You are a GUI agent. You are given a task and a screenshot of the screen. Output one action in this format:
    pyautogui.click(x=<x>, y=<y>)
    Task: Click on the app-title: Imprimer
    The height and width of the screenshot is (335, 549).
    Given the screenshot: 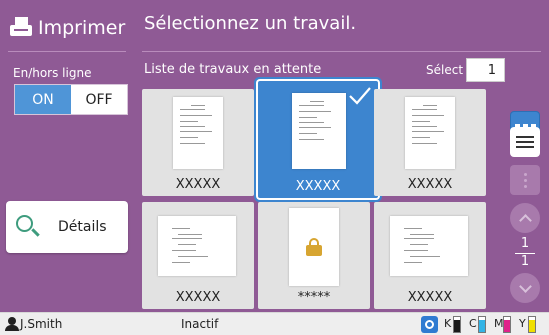 What is the action you would take?
    pyautogui.click(x=66, y=28)
    